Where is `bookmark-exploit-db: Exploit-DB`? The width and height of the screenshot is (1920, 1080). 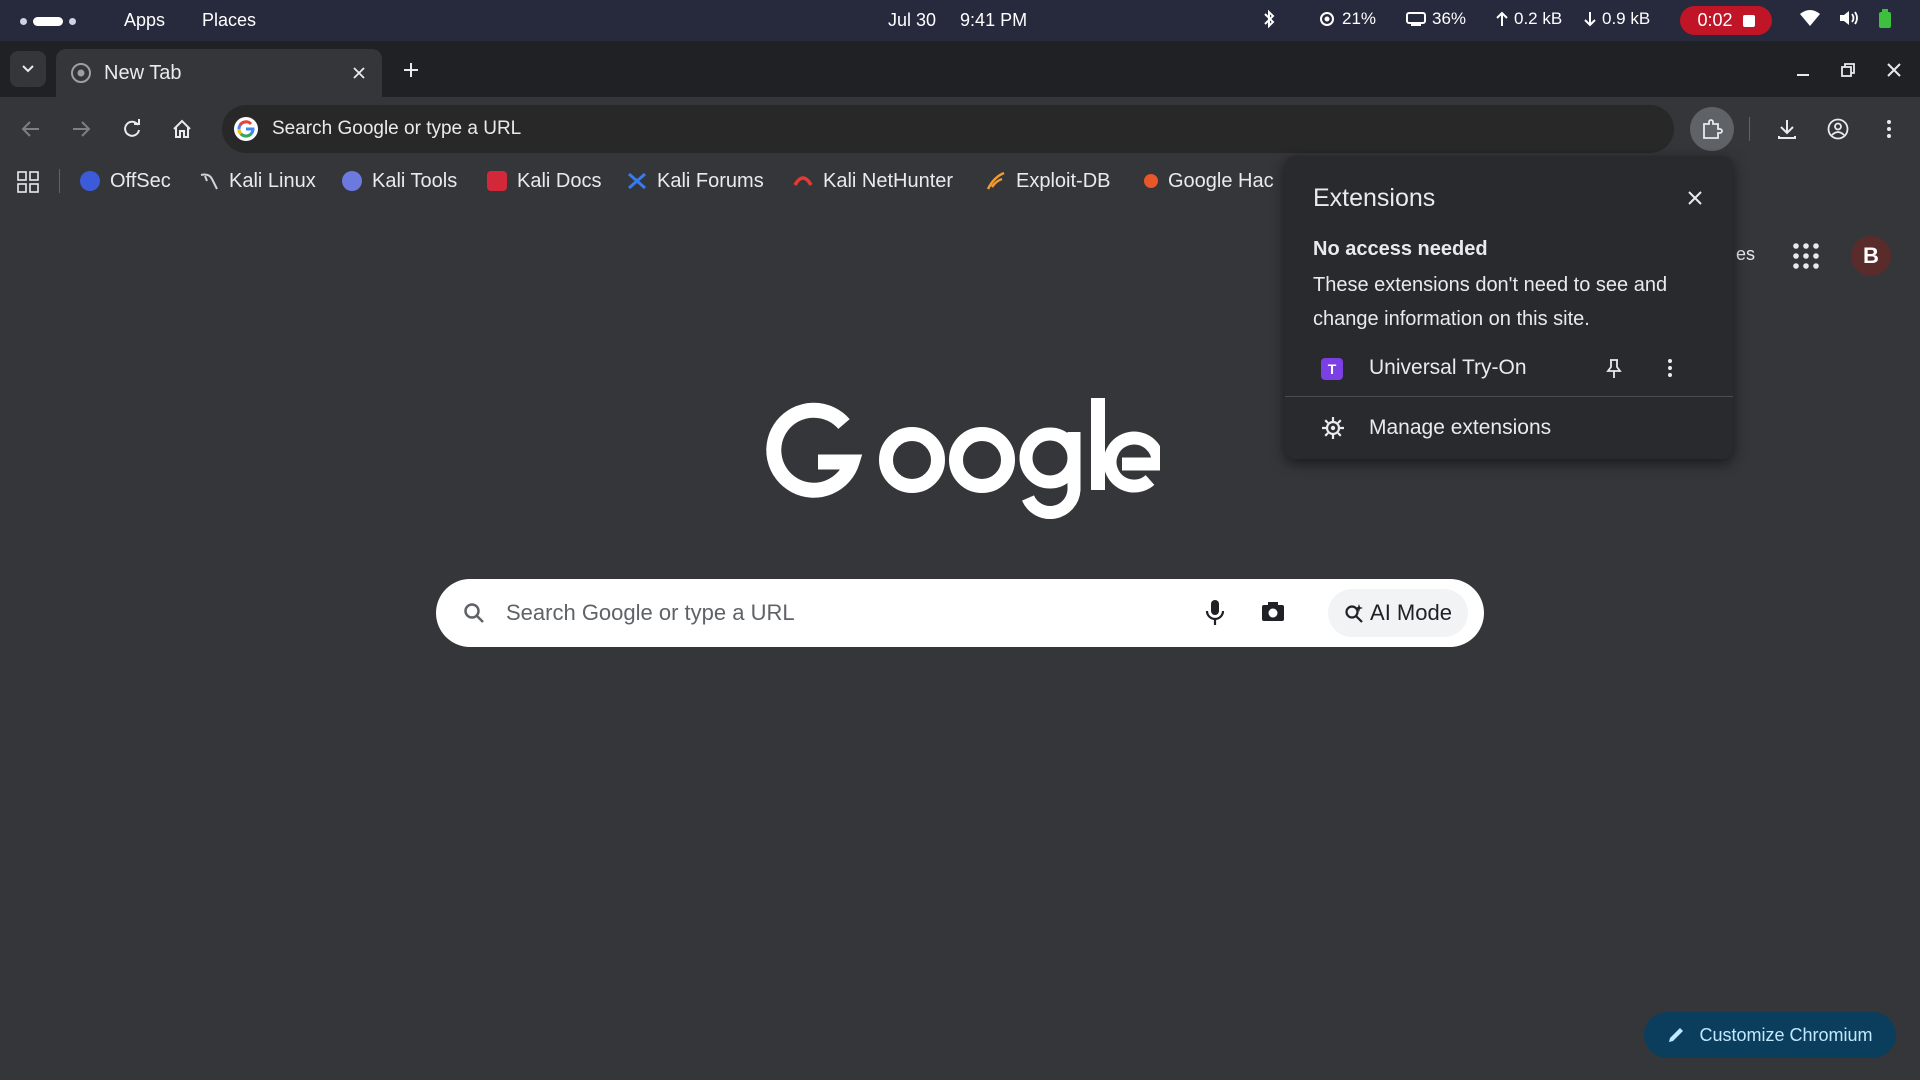 bookmark-exploit-db: Exploit-DB is located at coordinates (1048, 181).